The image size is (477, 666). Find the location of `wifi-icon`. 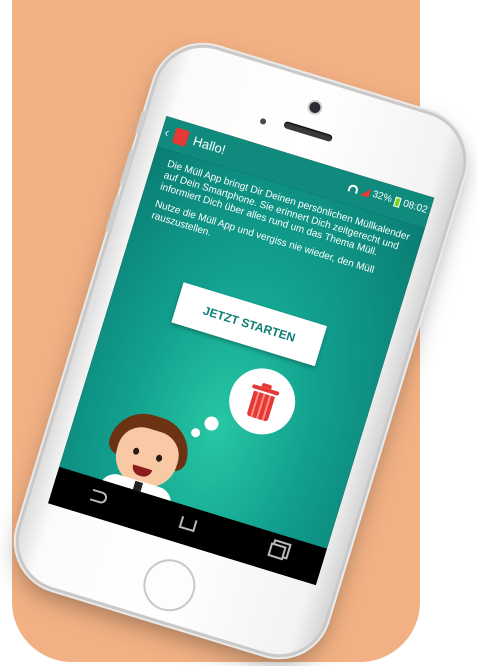

wifi-icon is located at coordinates (353, 188).